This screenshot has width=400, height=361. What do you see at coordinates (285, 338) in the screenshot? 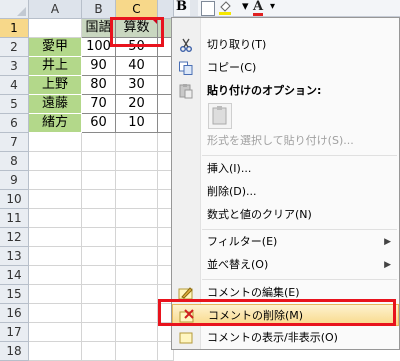
I see `menu-item-show-hide-comment: コメントの表示/非表示(O)` at bounding box center [285, 338].